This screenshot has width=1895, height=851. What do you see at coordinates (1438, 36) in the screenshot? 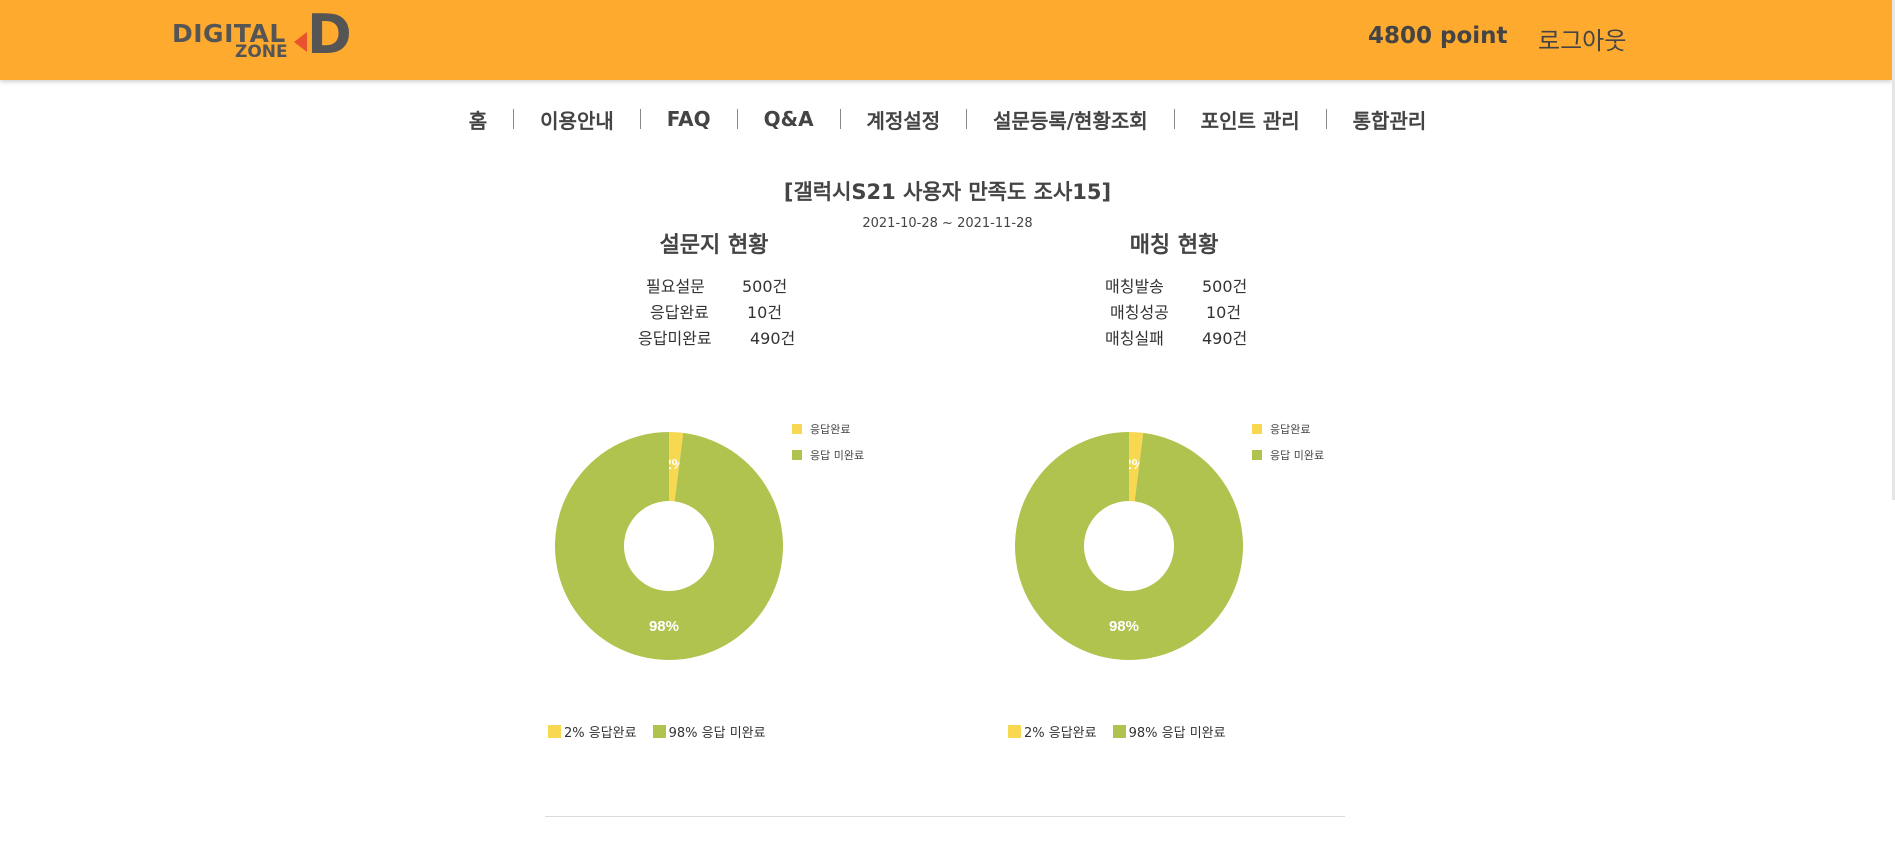
I see `points-balance: 4800 point` at bounding box center [1438, 36].